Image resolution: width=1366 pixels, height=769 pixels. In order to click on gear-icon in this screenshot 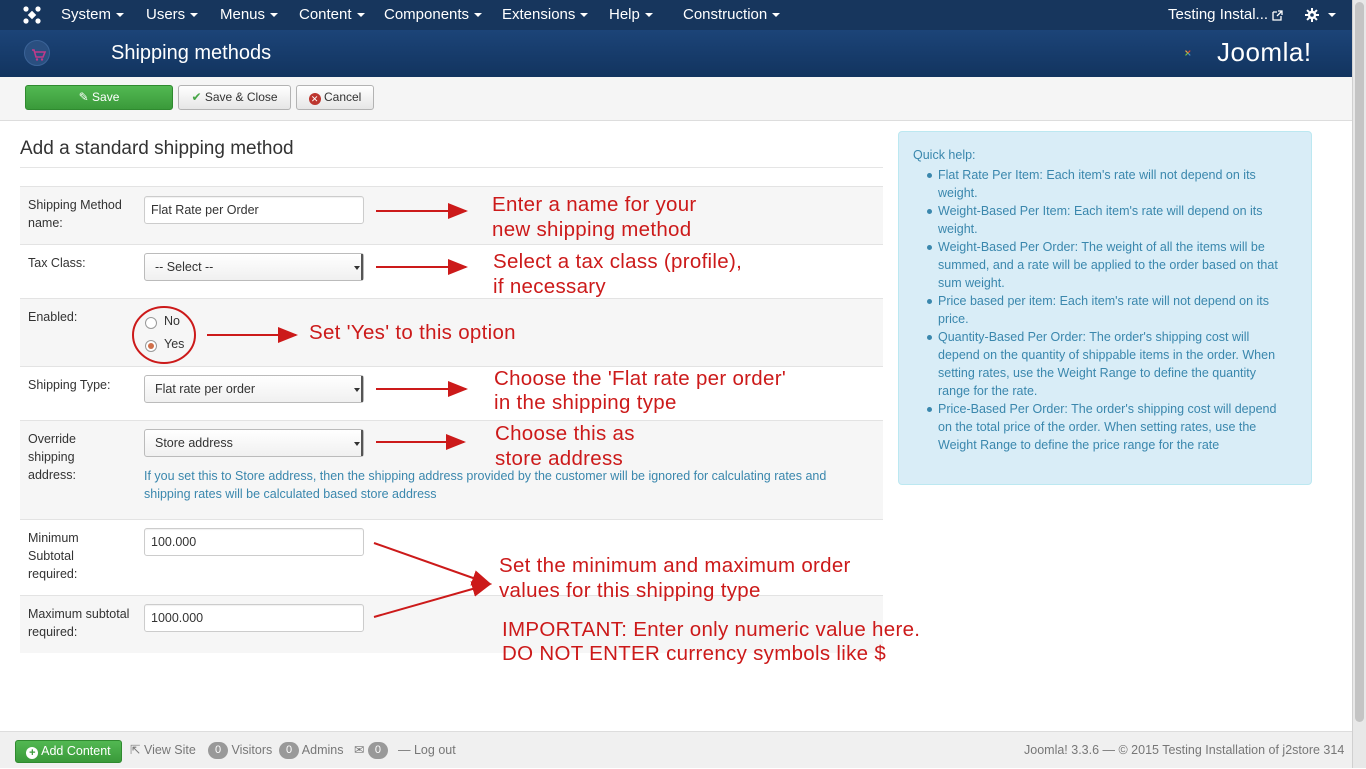, I will do `click(1312, 15)`.